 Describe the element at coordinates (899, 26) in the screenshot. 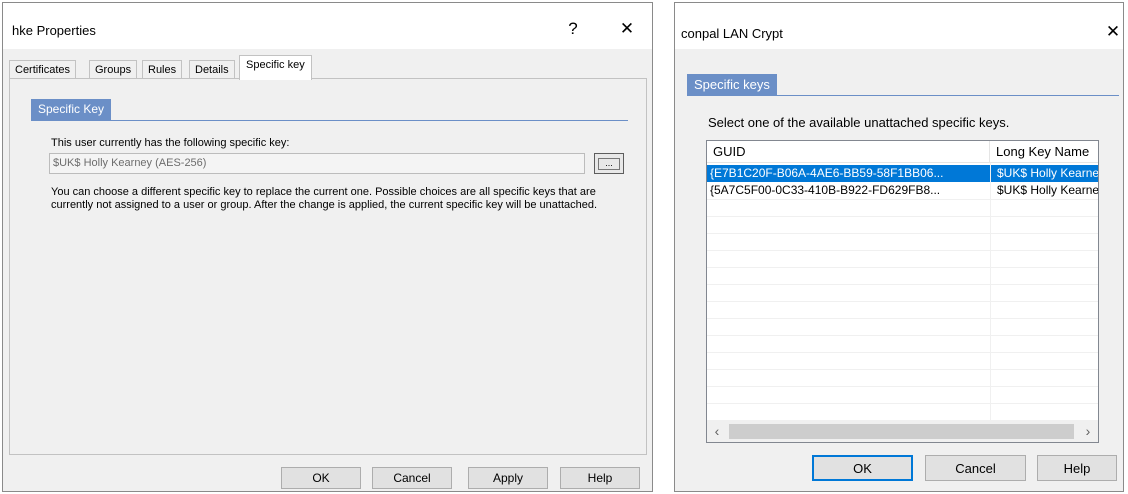

I see `title-bar: conpal LAN Crypt ✕` at that location.